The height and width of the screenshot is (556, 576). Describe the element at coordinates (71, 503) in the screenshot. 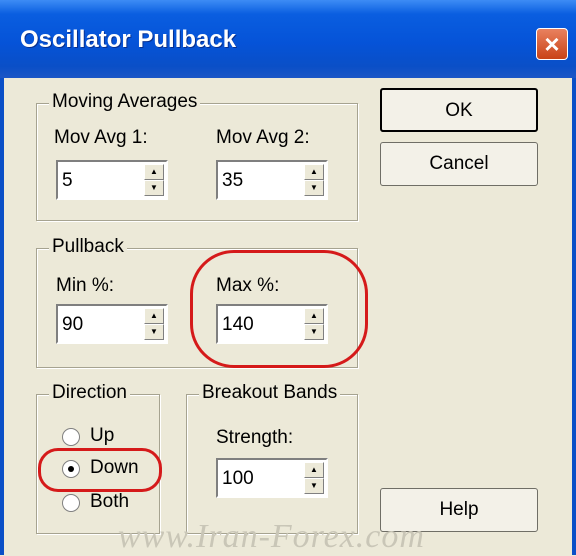

I see `direction-both-radio` at that location.